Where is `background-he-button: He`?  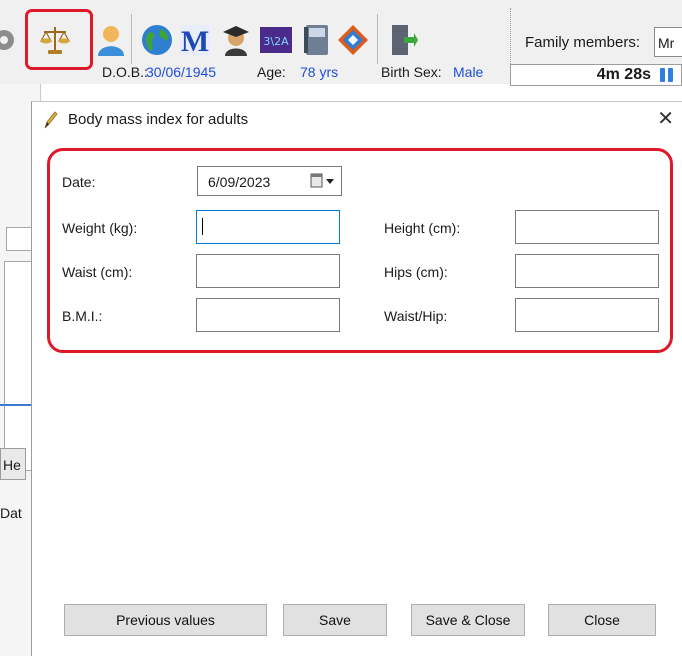 background-he-button: He is located at coordinates (13, 464).